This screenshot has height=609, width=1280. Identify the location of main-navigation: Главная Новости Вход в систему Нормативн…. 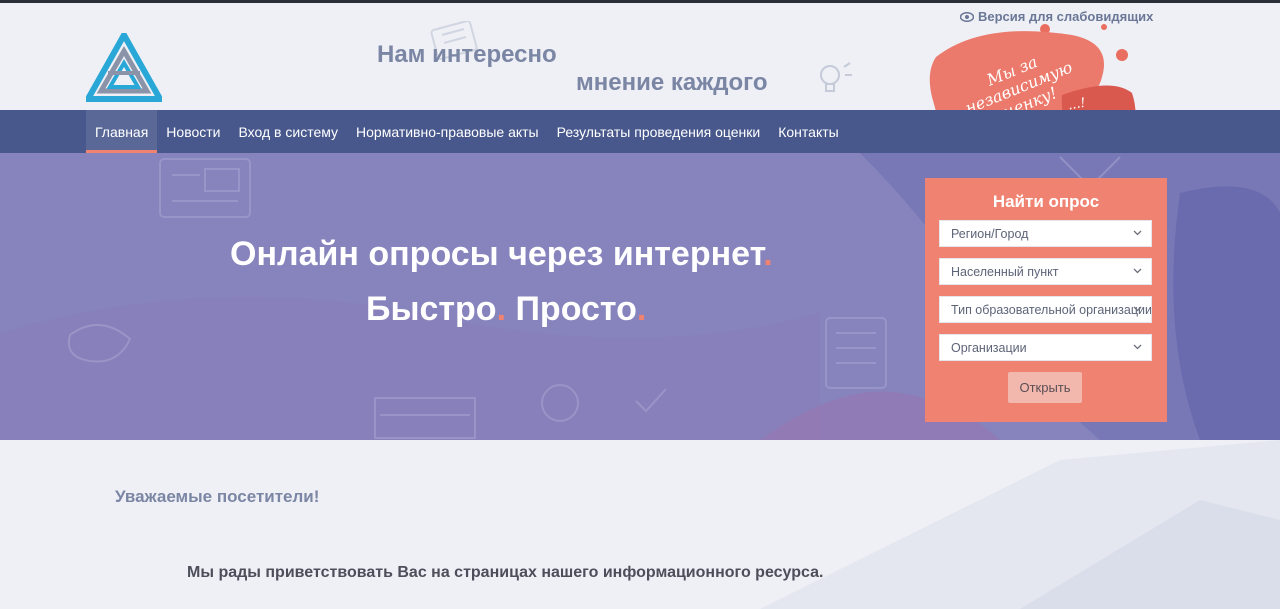
(640, 131).